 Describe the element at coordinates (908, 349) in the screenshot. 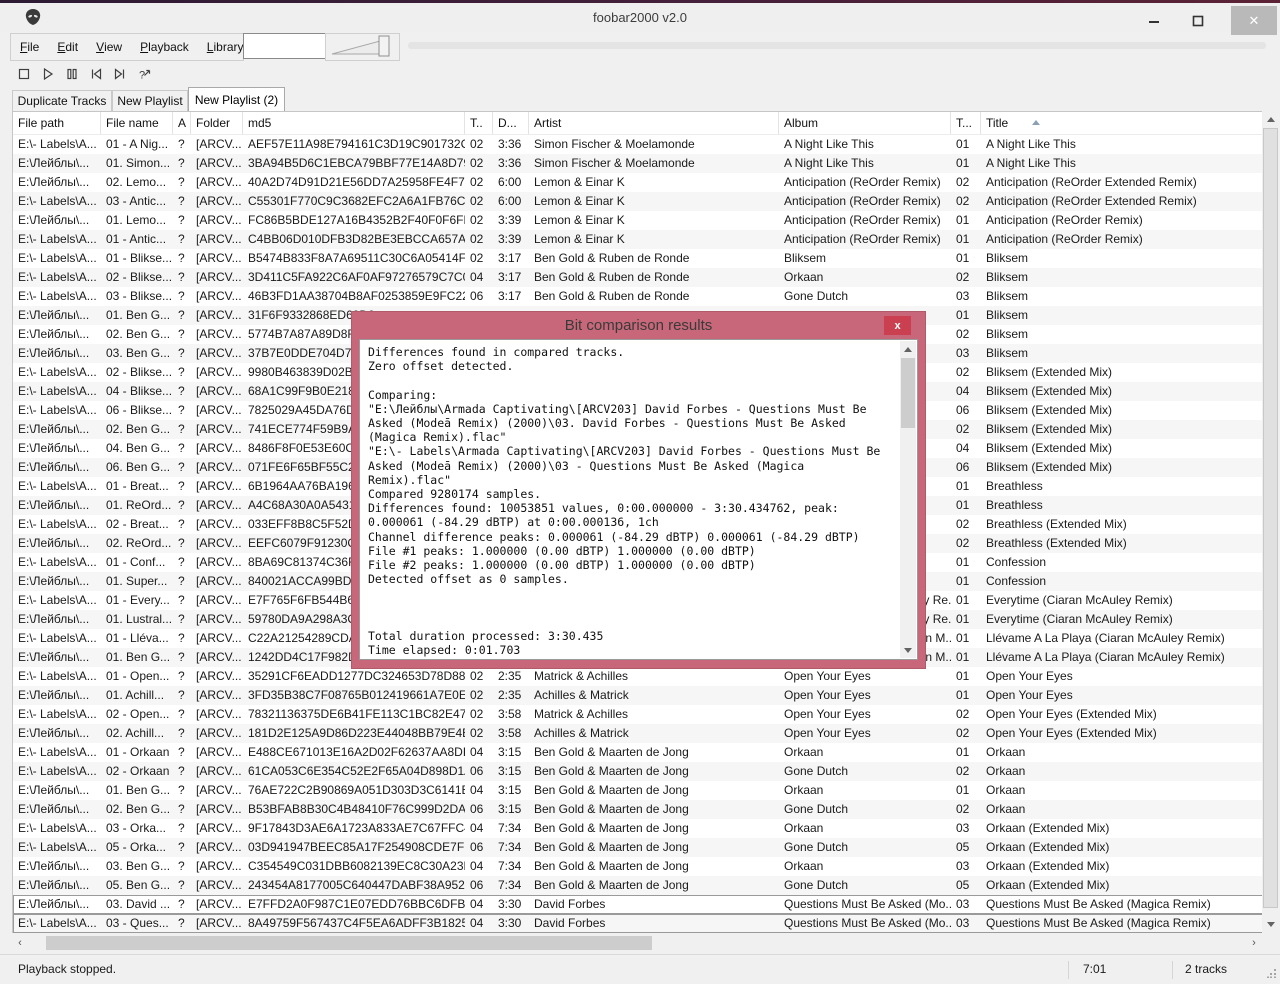

I see `dialog-scroll-up-icon` at that location.